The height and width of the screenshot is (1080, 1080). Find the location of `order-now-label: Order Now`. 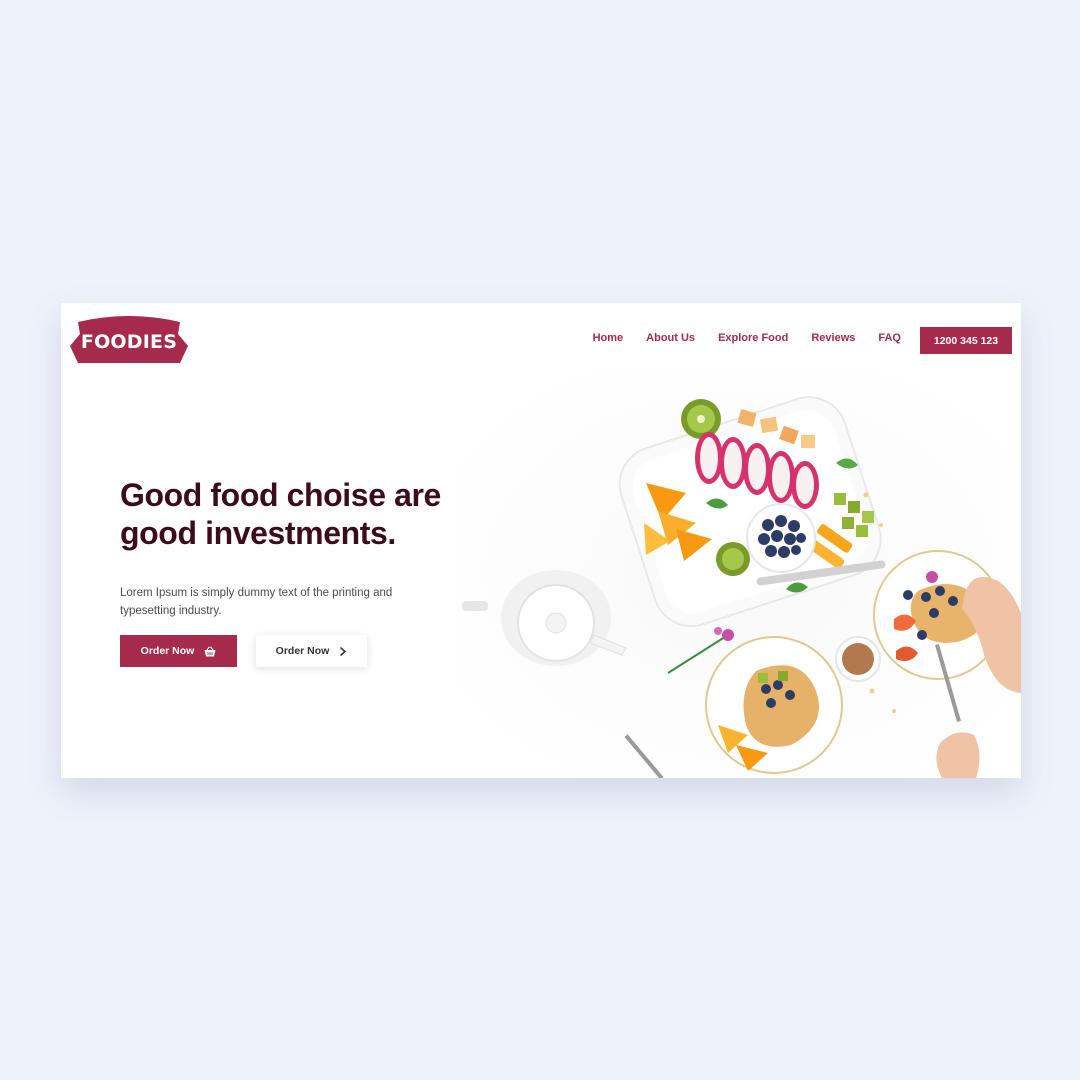

order-now-label: Order Now is located at coordinates (167, 651).